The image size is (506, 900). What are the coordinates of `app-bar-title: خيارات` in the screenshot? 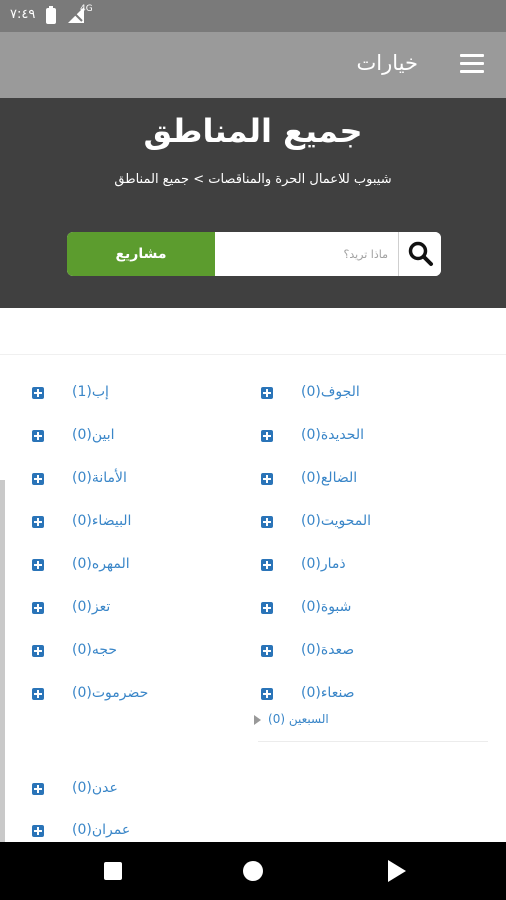 It's located at (387, 63).